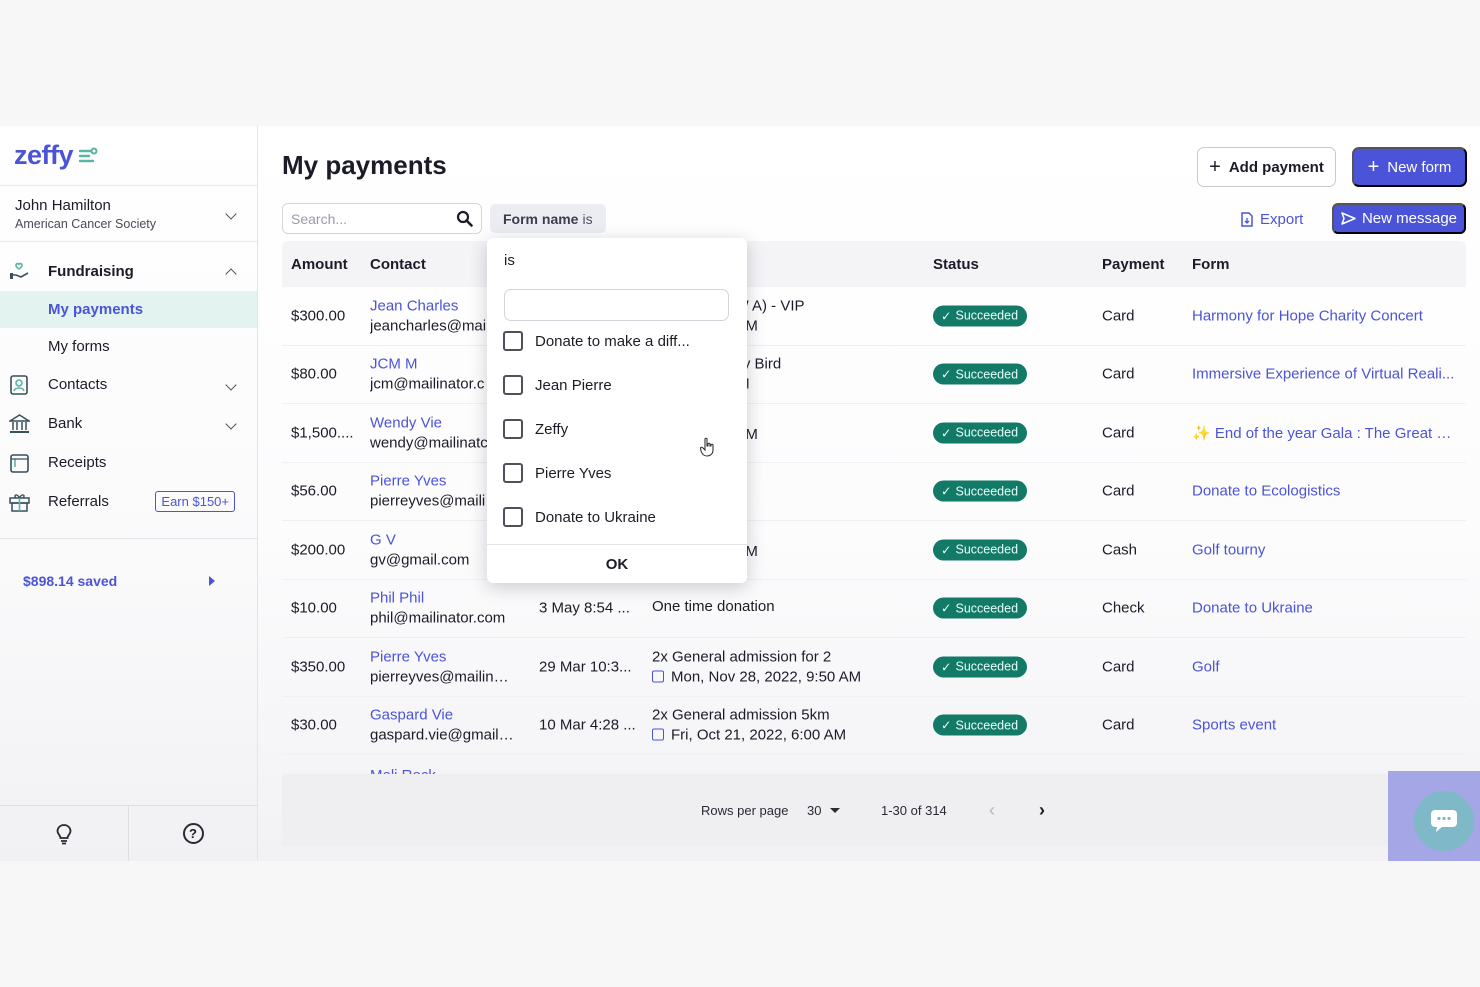 The height and width of the screenshot is (987, 1480). I want to click on new-form-button: + New form, so click(1409, 167).